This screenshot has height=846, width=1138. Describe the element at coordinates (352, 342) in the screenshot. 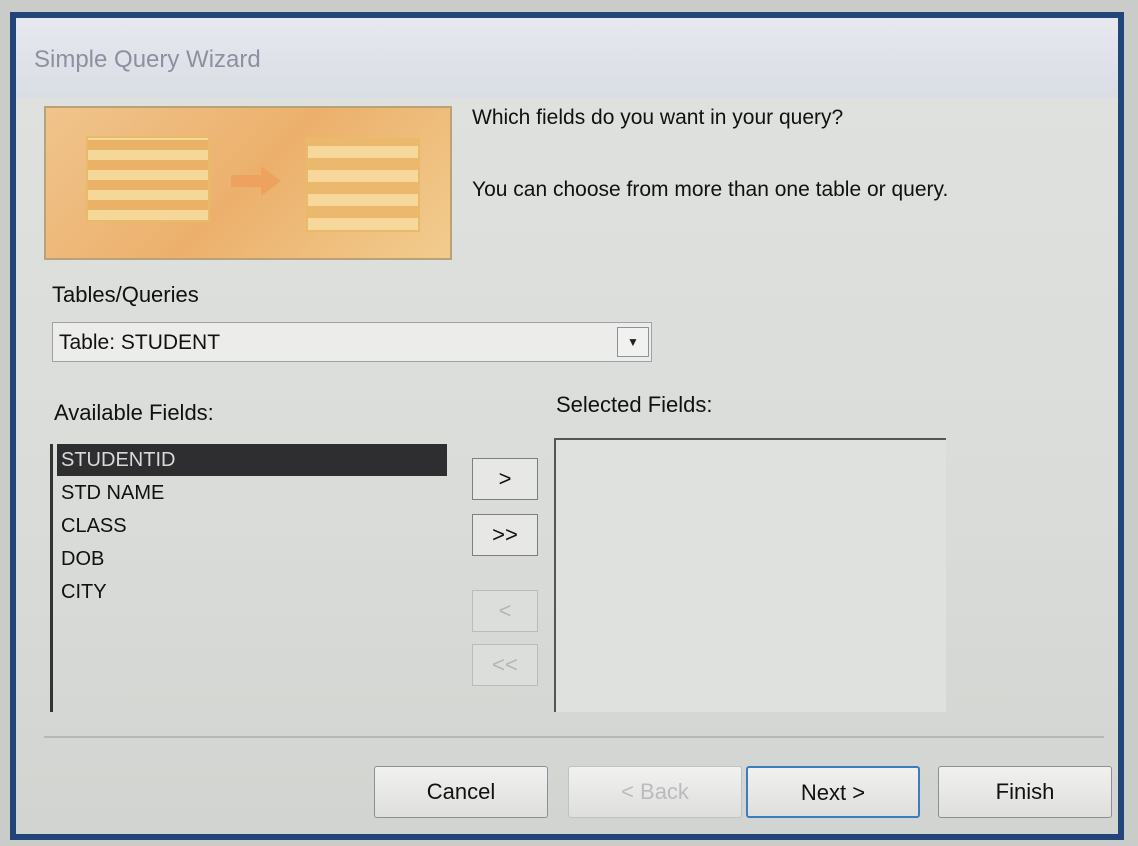

I see `tables-queries-select: Table: STUDENT ▼` at that location.